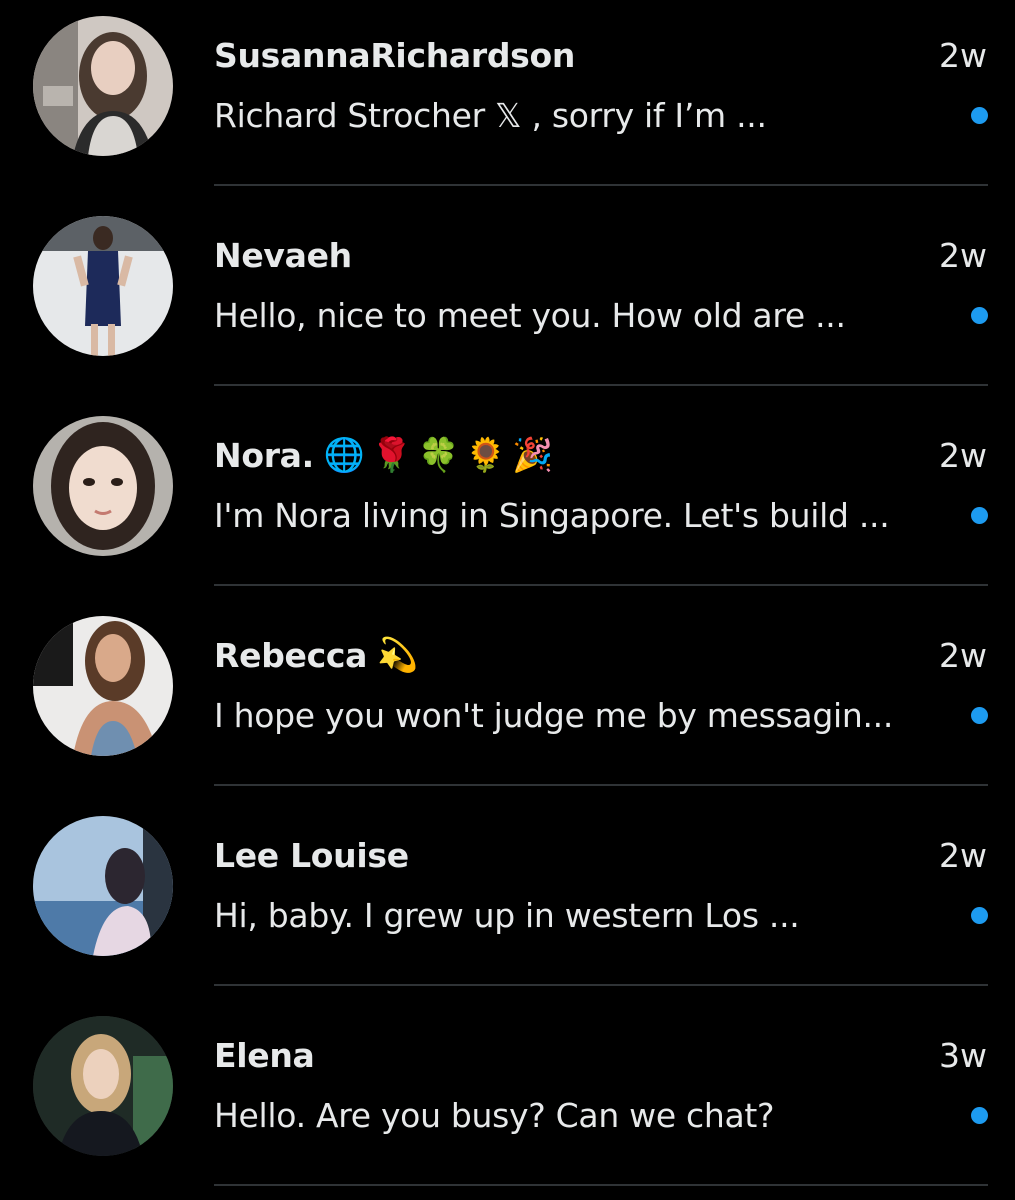 The image size is (1015, 1200). What do you see at coordinates (264, 455) in the screenshot?
I see `sender-name: Nora.` at bounding box center [264, 455].